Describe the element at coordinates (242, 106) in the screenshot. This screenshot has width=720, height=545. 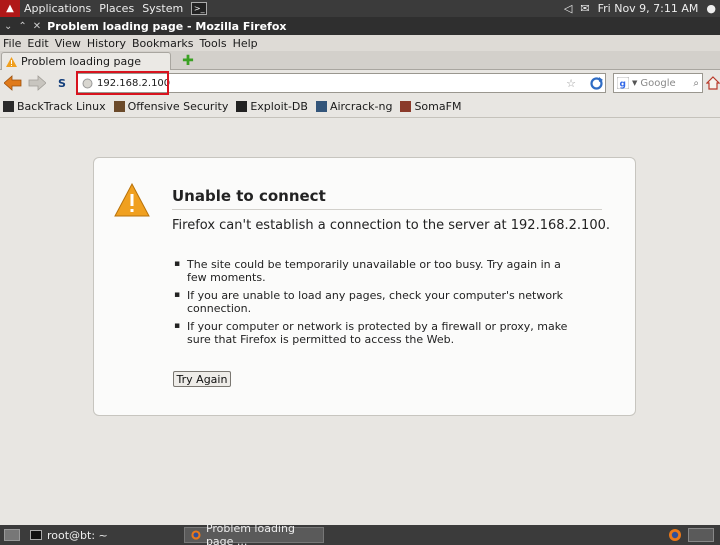
I see `exploit-db-icon` at that location.